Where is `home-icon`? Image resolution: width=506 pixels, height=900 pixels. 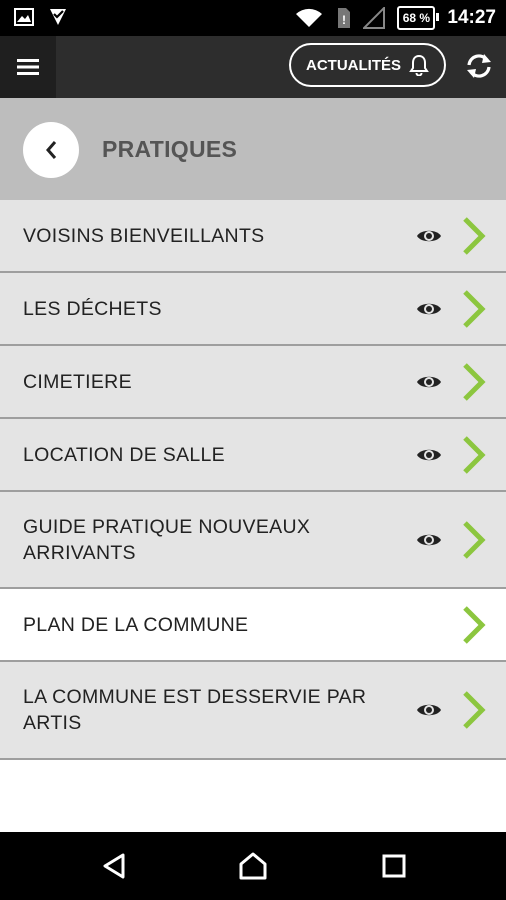 home-icon is located at coordinates (253, 866).